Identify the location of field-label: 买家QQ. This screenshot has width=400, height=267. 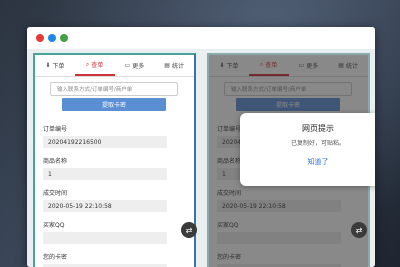
(54, 225).